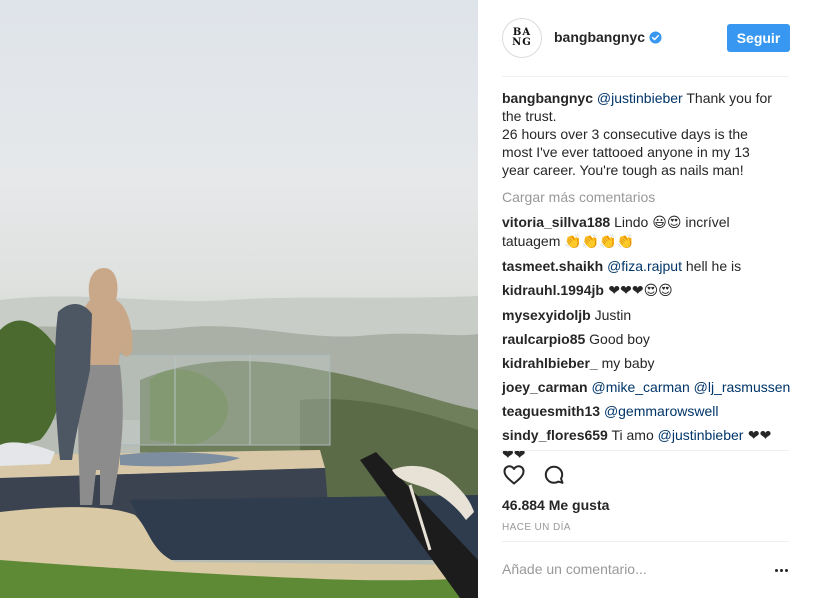 This screenshot has height=598, width=813. What do you see at coordinates (626, 363) in the screenshot?
I see `comment-text: my baby` at bounding box center [626, 363].